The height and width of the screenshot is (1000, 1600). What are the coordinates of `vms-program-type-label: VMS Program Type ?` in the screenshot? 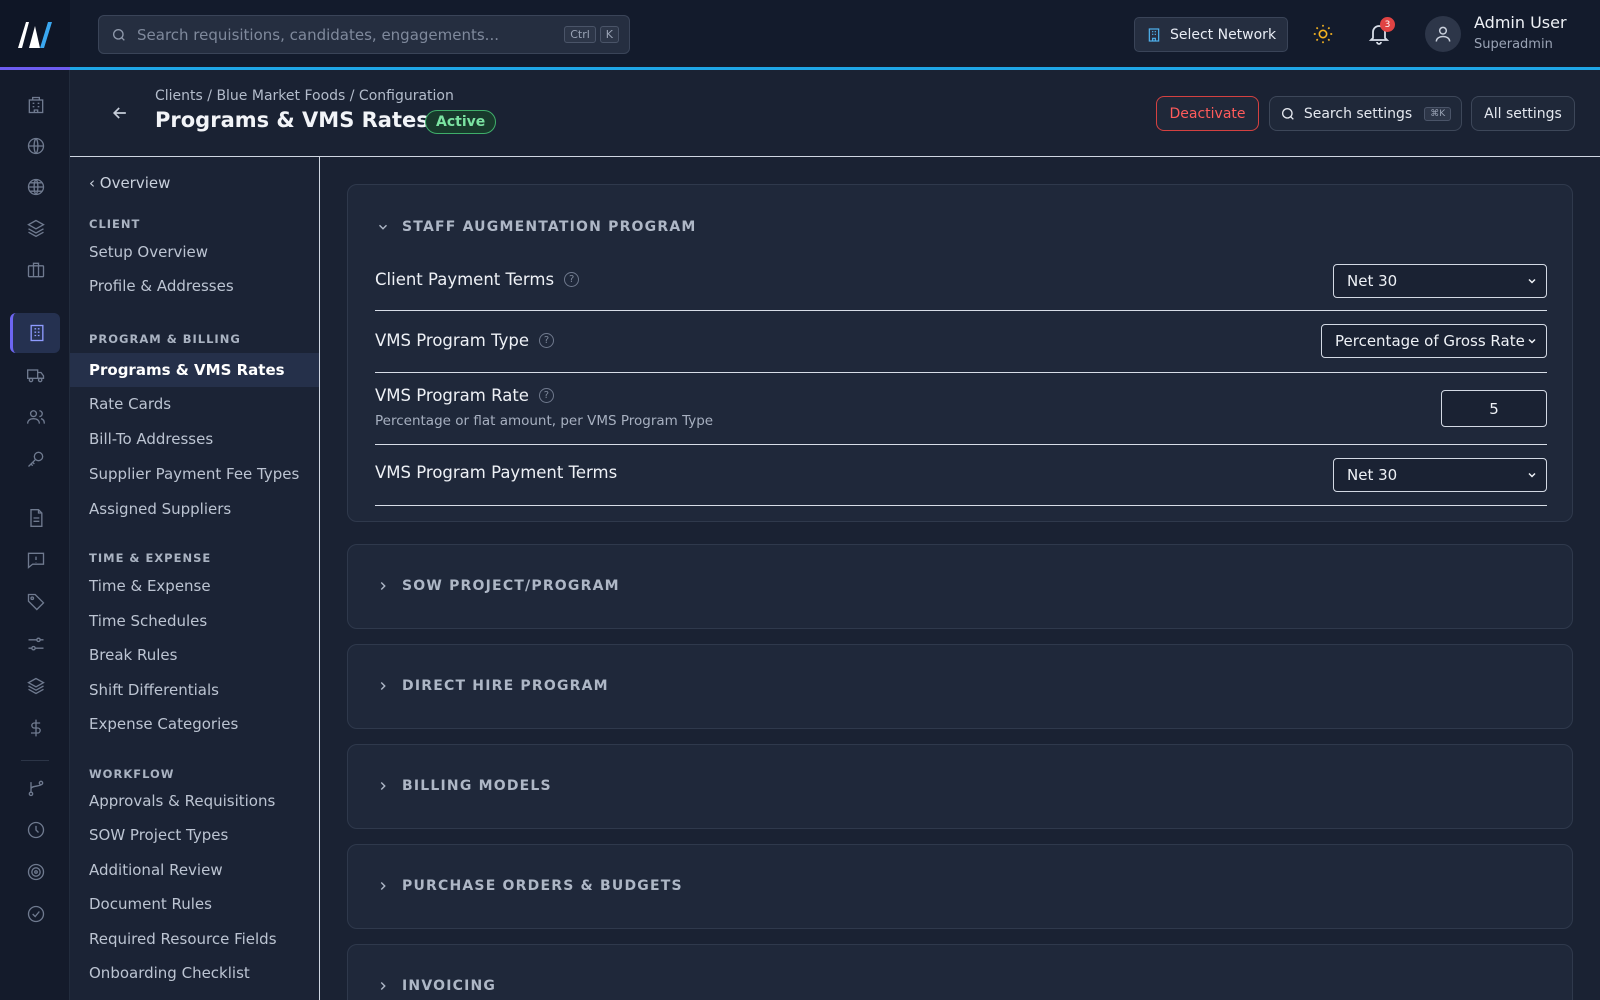 It's located at (465, 340).